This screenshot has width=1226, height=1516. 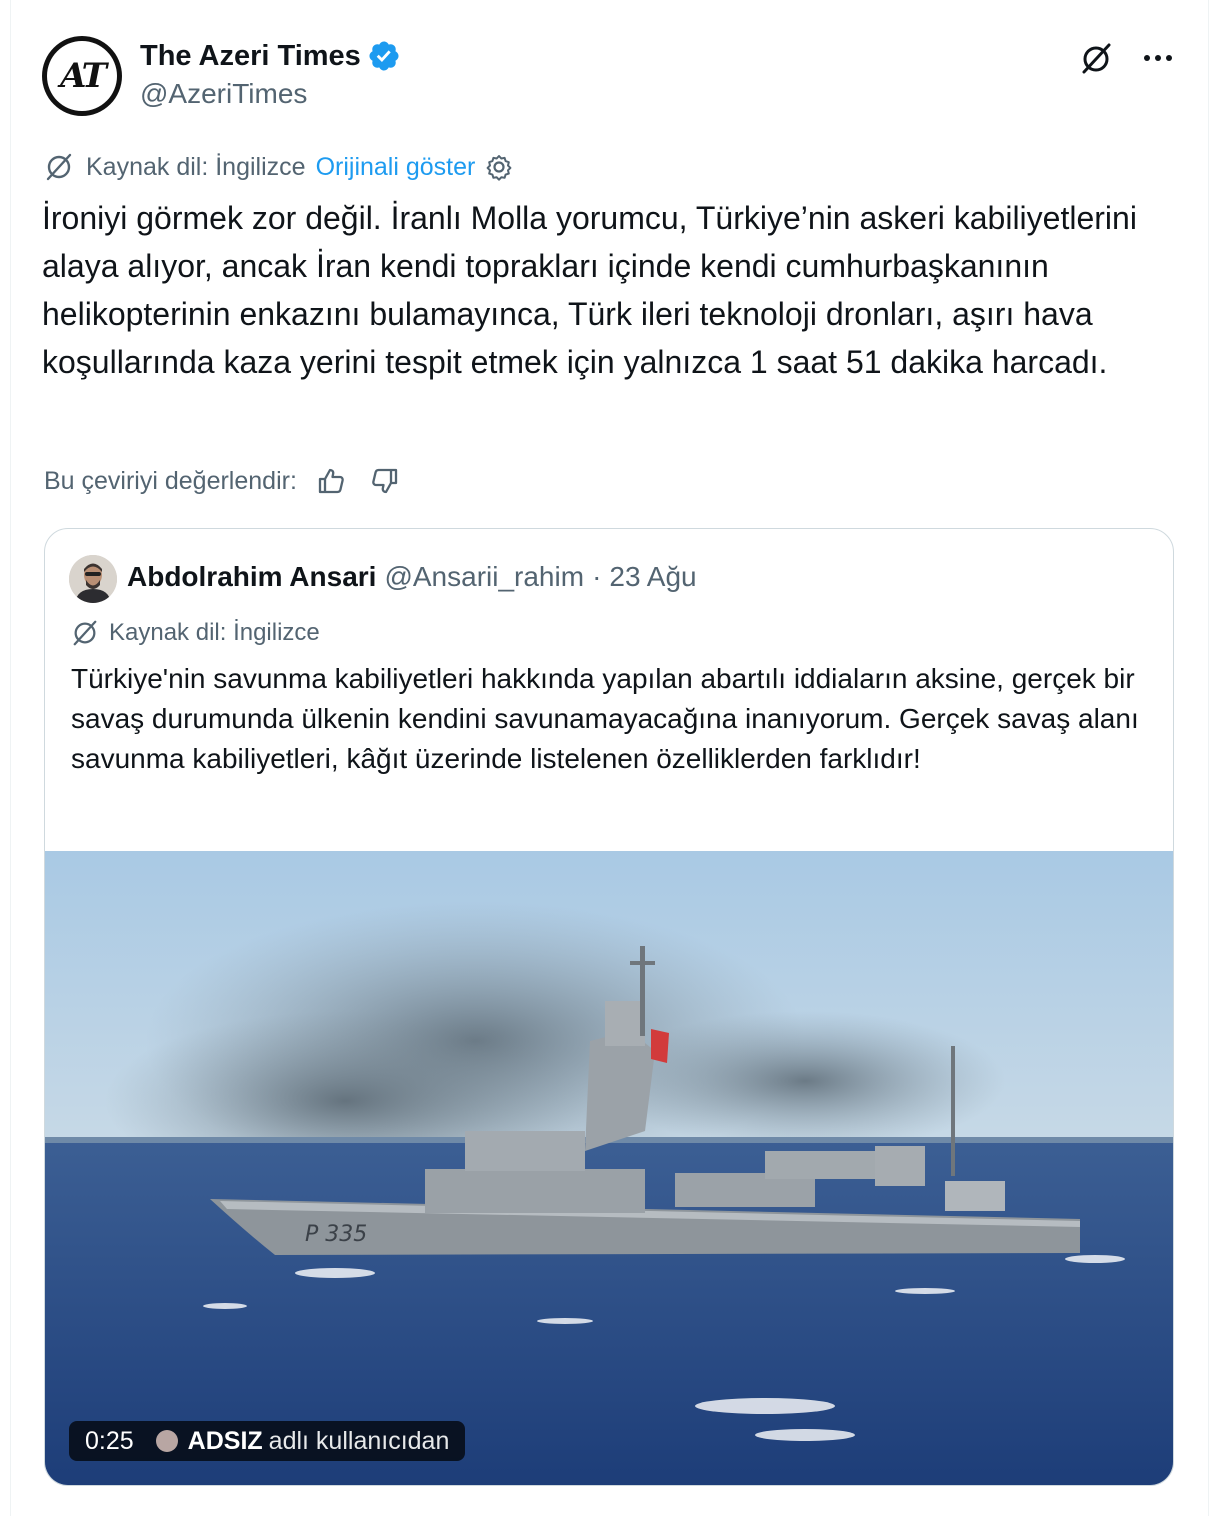 I want to click on quoted-author-handle: @Ansarii_rahim, so click(x=484, y=577).